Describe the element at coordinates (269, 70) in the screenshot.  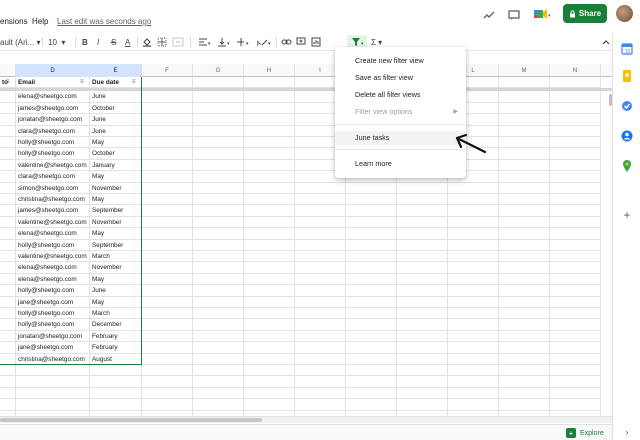
I see `column-header-h: H` at that location.